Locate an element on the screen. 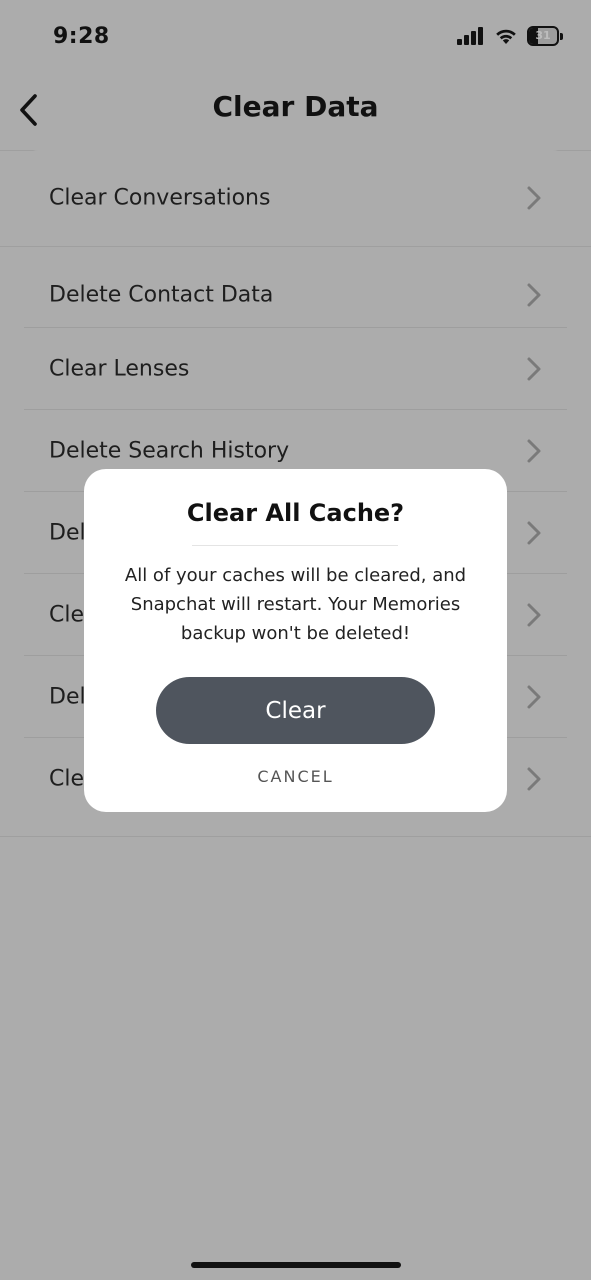  list-item: Clear Lenses is located at coordinates (295, 369).